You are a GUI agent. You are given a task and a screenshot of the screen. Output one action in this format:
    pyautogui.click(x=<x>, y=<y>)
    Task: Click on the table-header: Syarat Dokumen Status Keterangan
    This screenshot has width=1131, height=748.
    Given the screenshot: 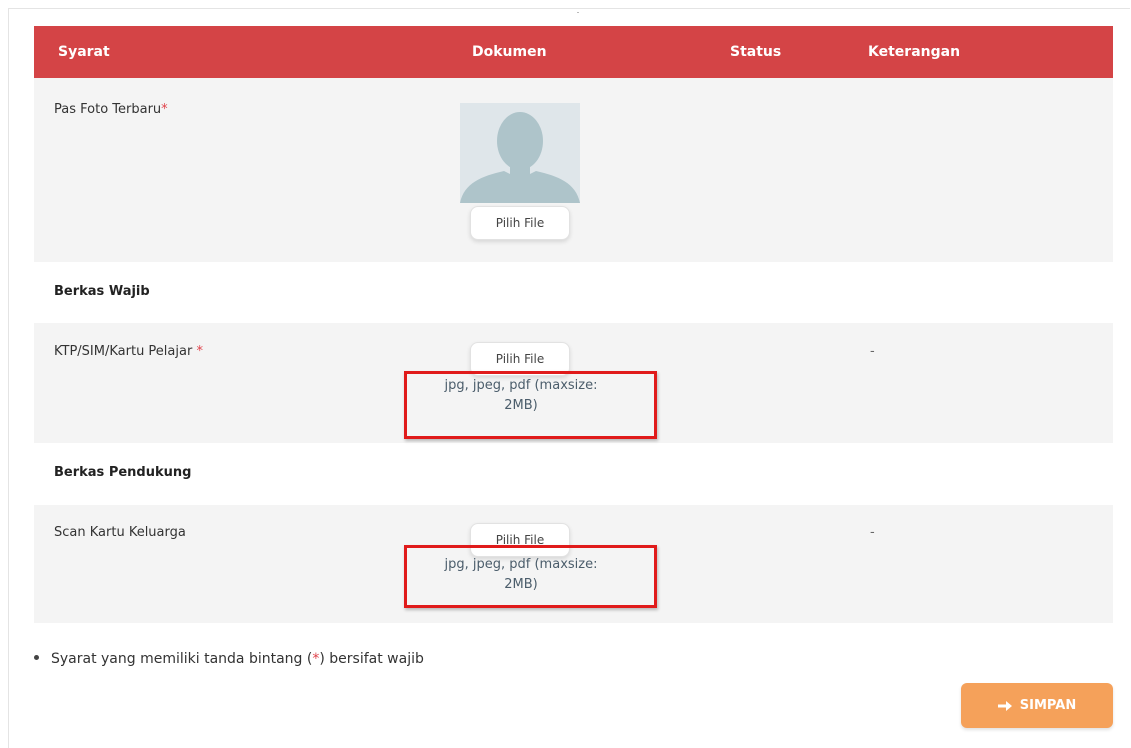 What is the action you would take?
    pyautogui.click(x=573, y=52)
    